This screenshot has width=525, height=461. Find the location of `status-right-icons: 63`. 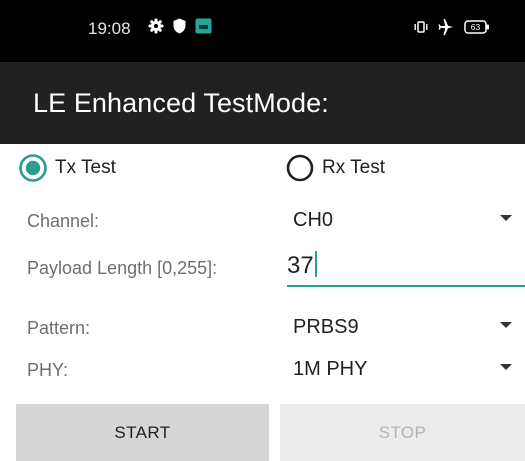

status-right-icons: 63 is located at coordinates (452, 29).